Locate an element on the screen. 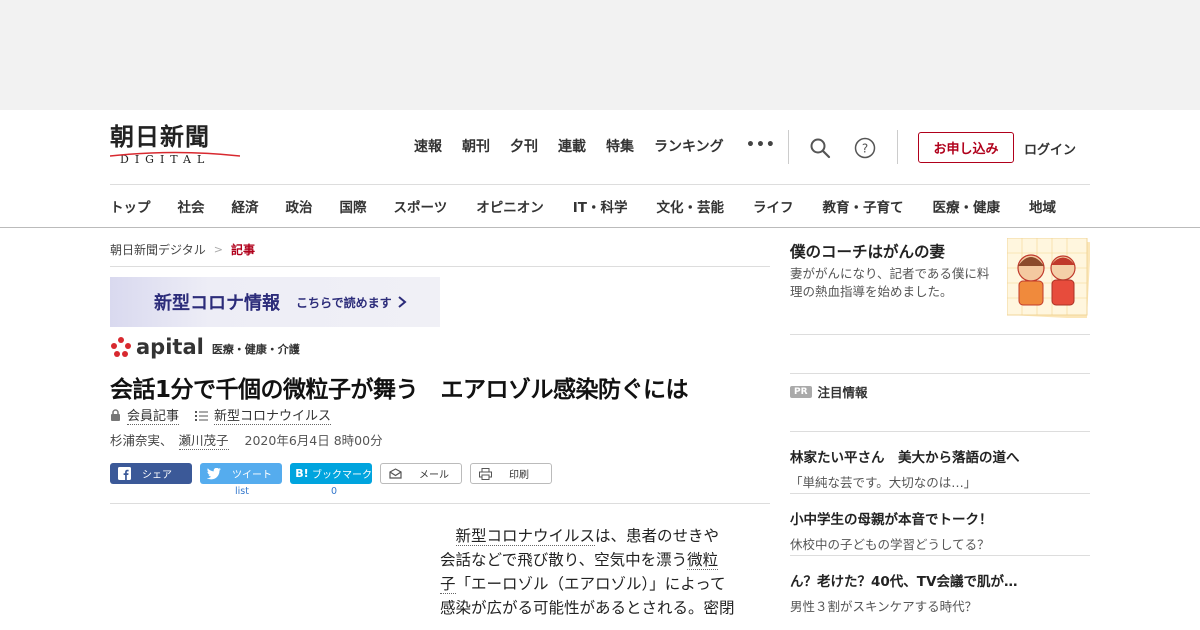 The width and height of the screenshot is (1200, 630). subscribe-button: お申し込み is located at coordinates (966, 147).